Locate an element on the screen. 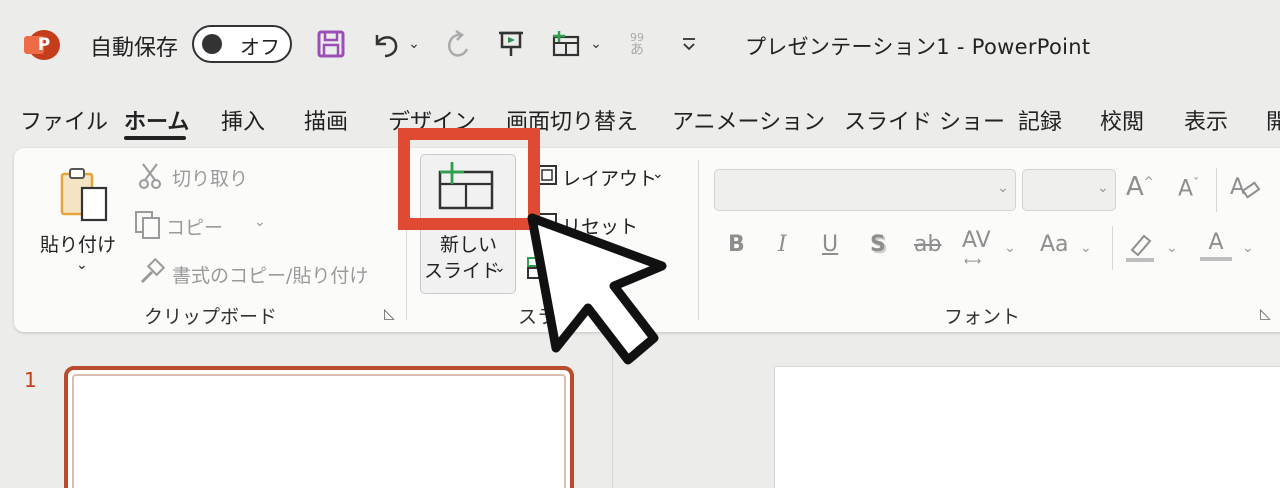 The height and width of the screenshot is (488, 1280). paste-icon is located at coordinates (84, 197).